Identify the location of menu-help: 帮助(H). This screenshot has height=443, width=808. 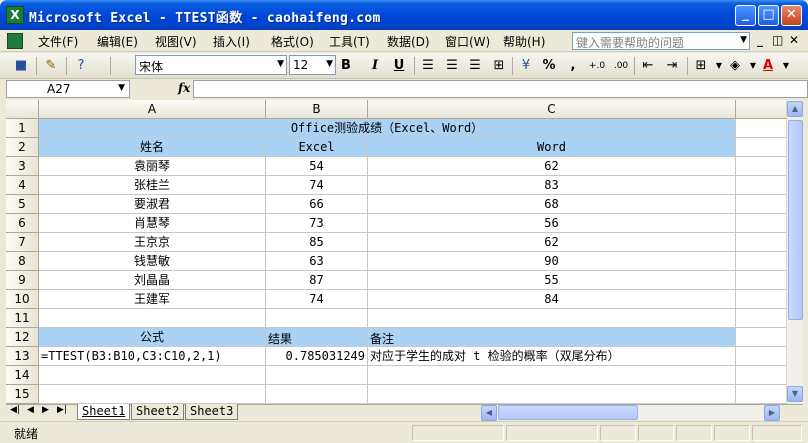
(524, 41).